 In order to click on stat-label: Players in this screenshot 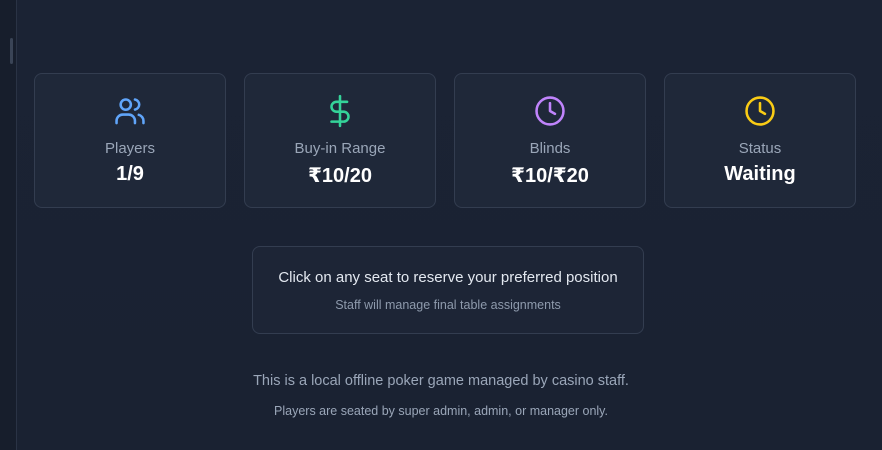, I will do `click(130, 148)`.